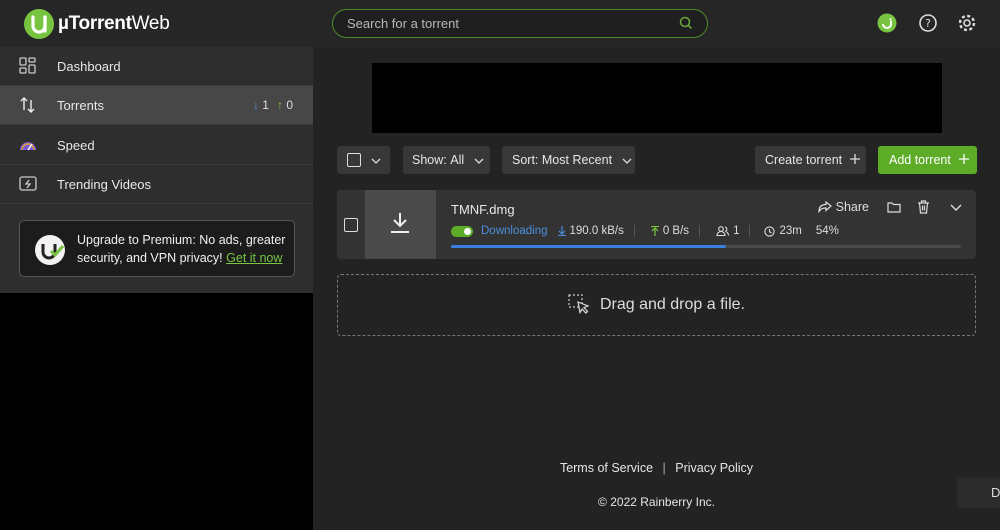 The height and width of the screenshot is (530, 1000). I want to click on sort-dropdown: Sort: Most Recent, so click(568, 160).